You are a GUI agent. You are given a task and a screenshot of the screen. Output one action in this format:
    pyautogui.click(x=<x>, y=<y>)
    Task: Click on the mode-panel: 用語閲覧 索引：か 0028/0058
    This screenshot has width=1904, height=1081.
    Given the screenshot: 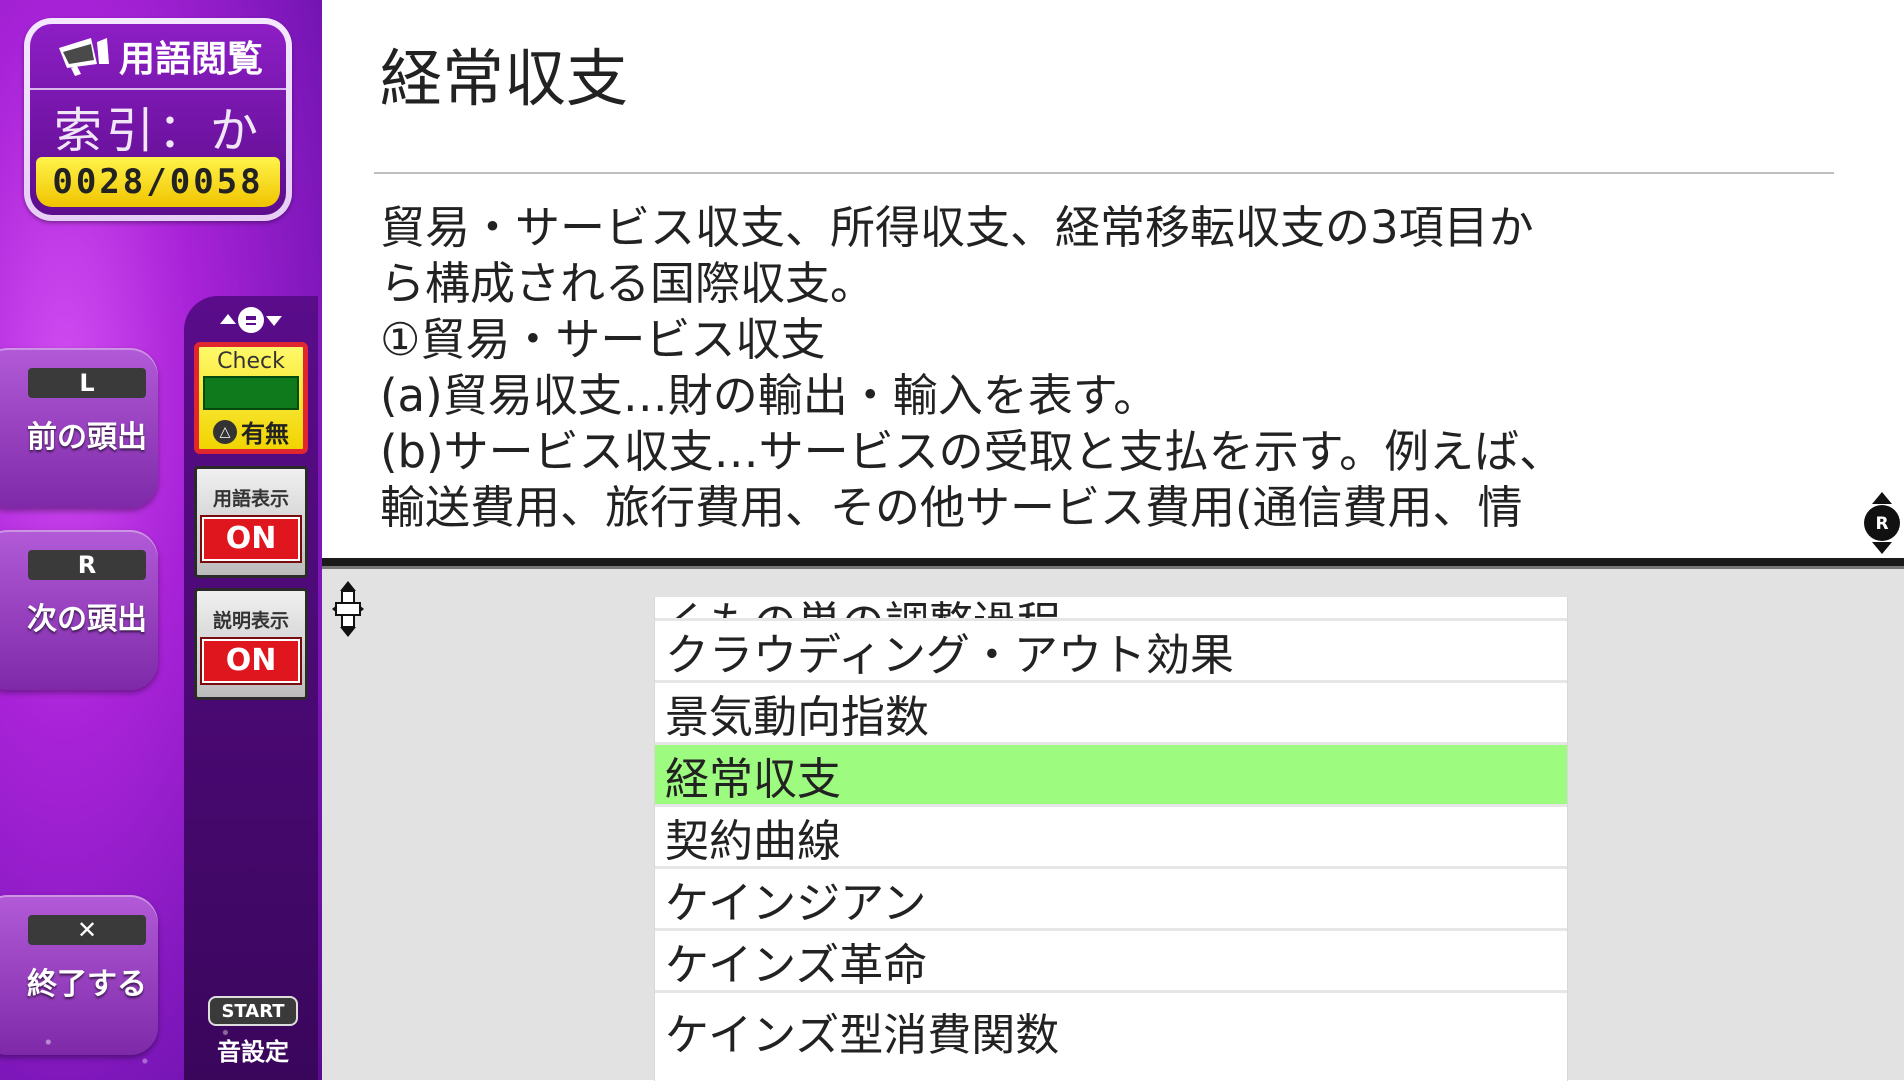 What is the action you would take?
    pyautogui.click(x=158, y=119)
    